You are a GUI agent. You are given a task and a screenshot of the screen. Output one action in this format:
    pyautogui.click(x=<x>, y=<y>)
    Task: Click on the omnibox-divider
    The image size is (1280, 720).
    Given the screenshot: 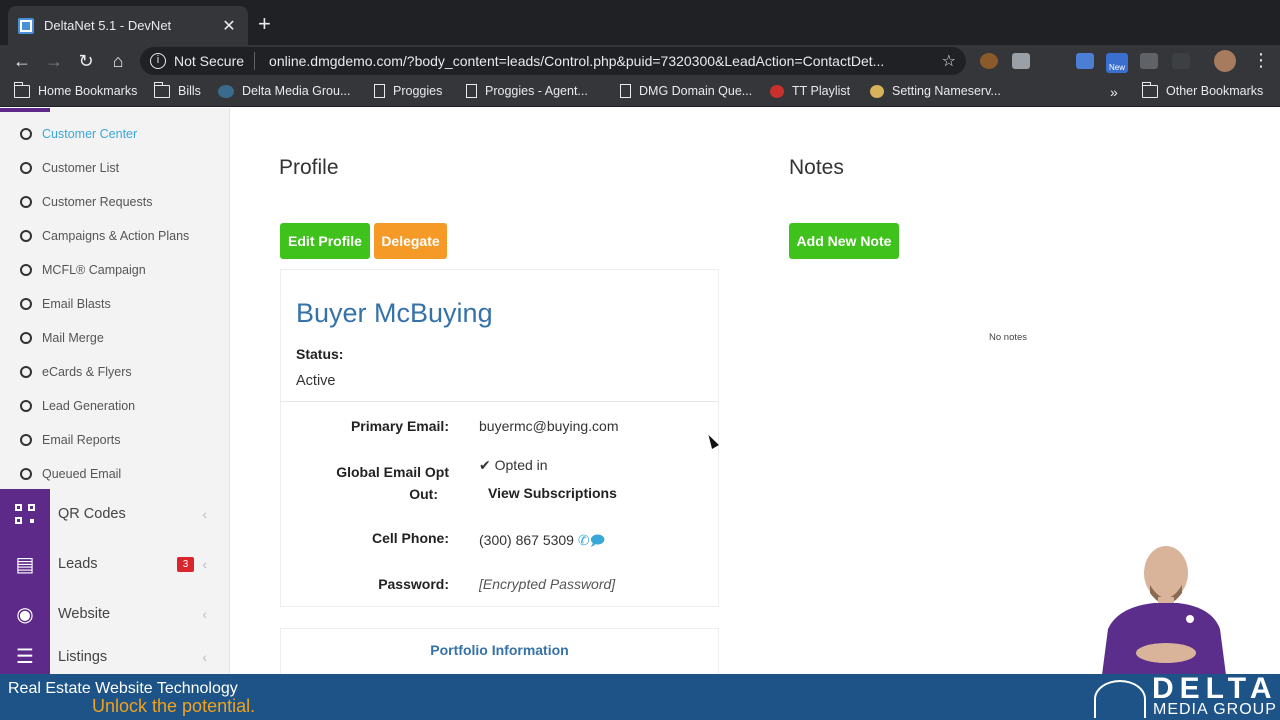 What is the action you would take?
    pyautogui.click(x=255, y=61)
    